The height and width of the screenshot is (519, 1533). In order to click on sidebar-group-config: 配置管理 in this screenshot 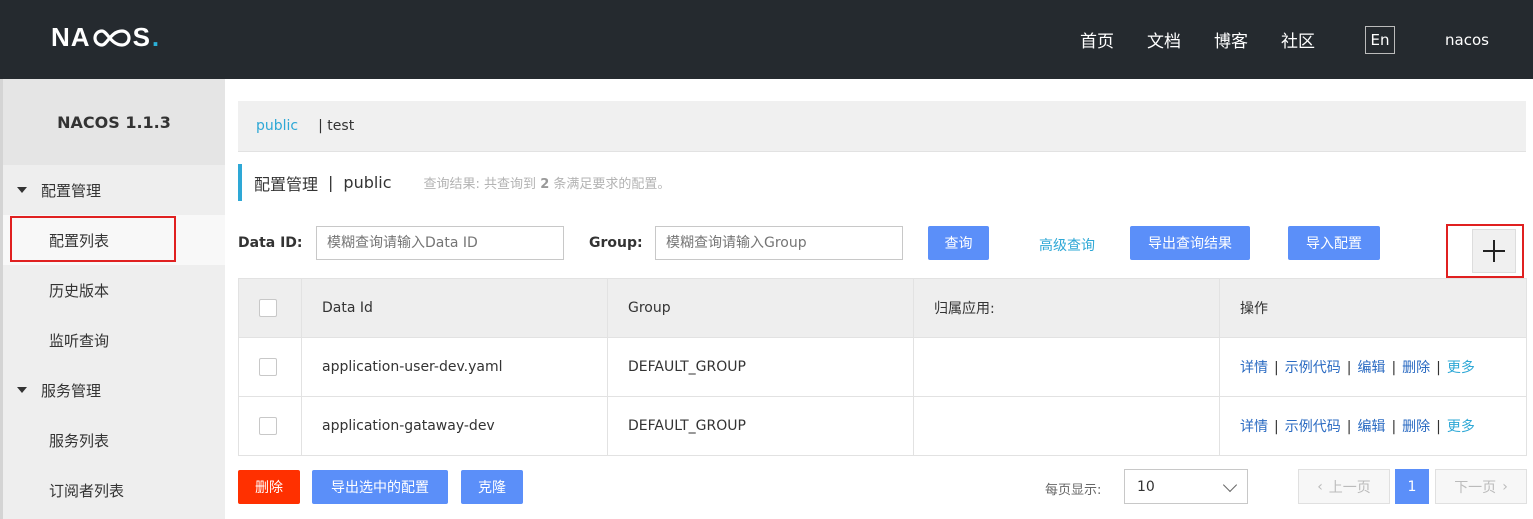, I will do `click(114, 190)`.